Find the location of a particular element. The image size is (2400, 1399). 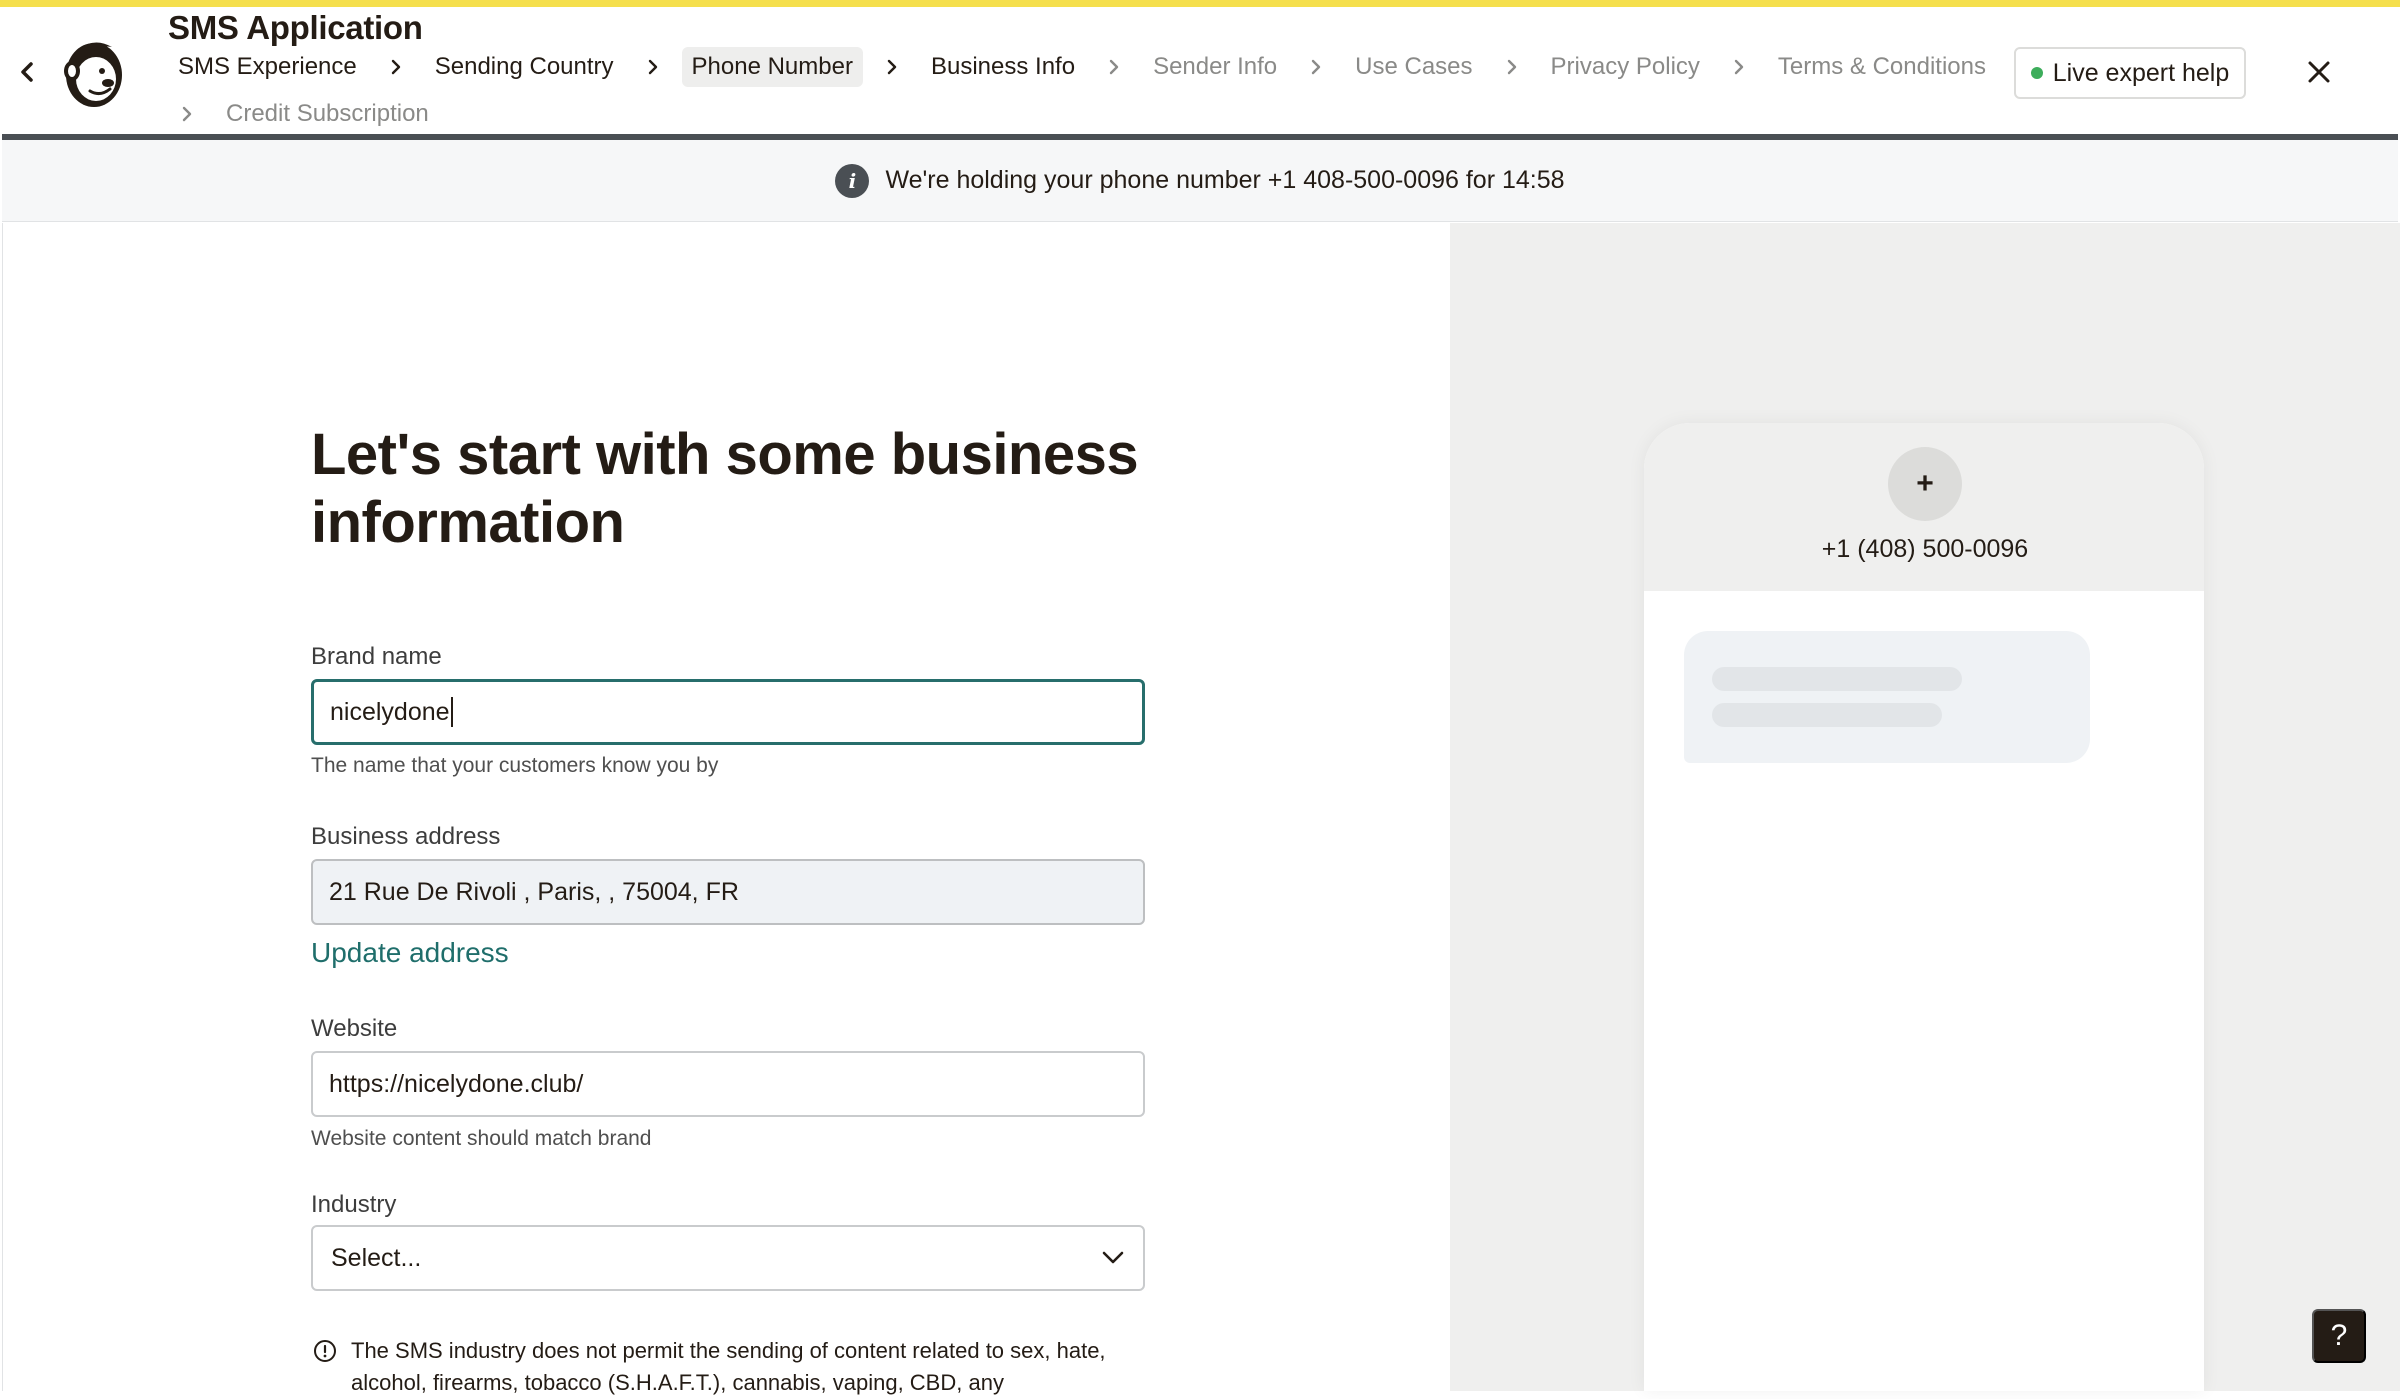

crumb-terms-conditions: Terms & Conditions is located at coordinates (1882, 67).